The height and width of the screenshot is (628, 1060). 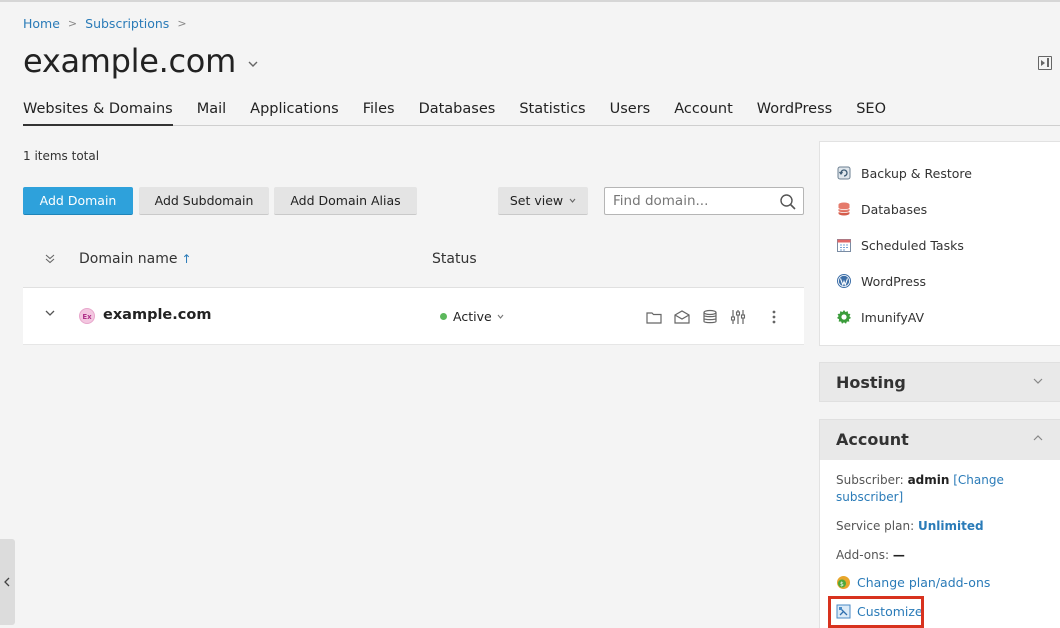 I want to click on add-subdomain-button: Add Subdomain, so click(x=204, y=201).